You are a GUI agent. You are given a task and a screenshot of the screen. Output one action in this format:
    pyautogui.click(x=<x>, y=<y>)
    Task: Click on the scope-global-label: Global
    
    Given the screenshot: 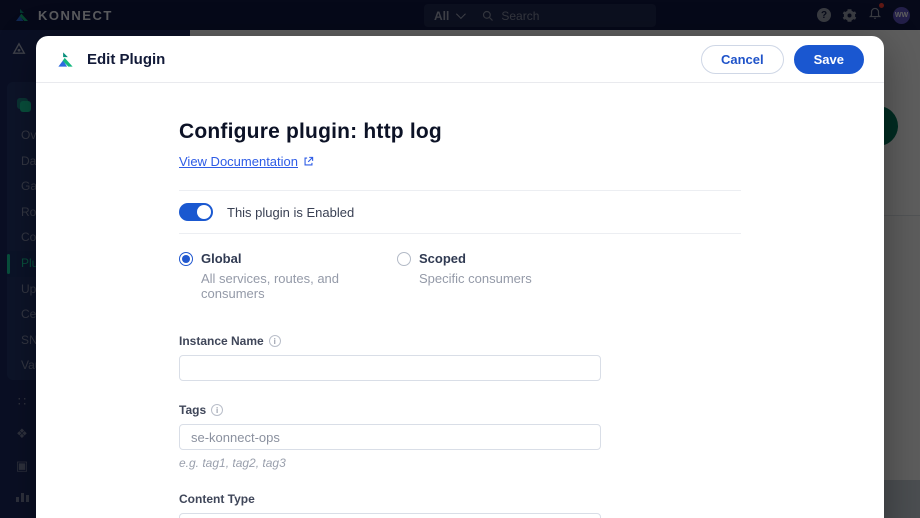 What is the action you would take?
    pyautogui.click(x=221, y=258)
    